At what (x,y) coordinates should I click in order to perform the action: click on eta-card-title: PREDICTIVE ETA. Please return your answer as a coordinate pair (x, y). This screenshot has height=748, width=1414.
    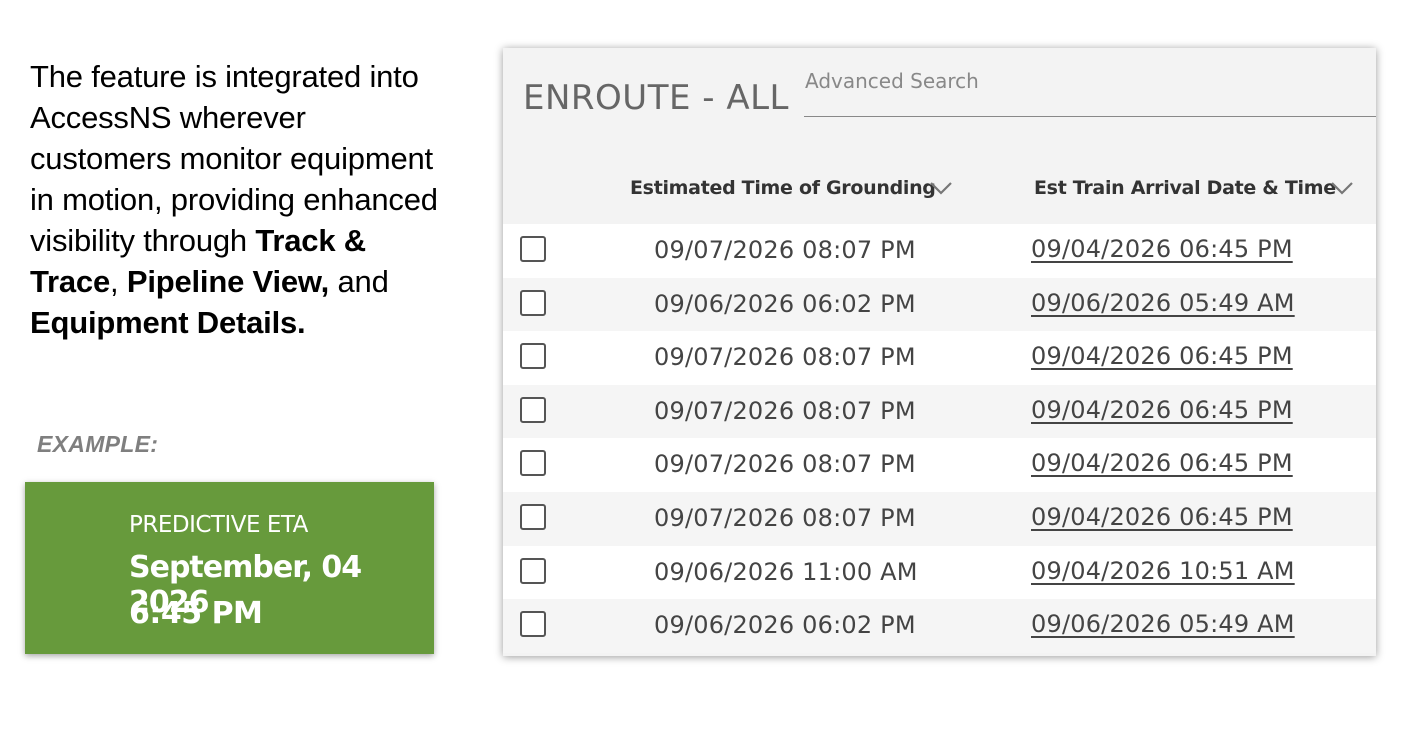
    Looking at the image, I should click on (218, 525).